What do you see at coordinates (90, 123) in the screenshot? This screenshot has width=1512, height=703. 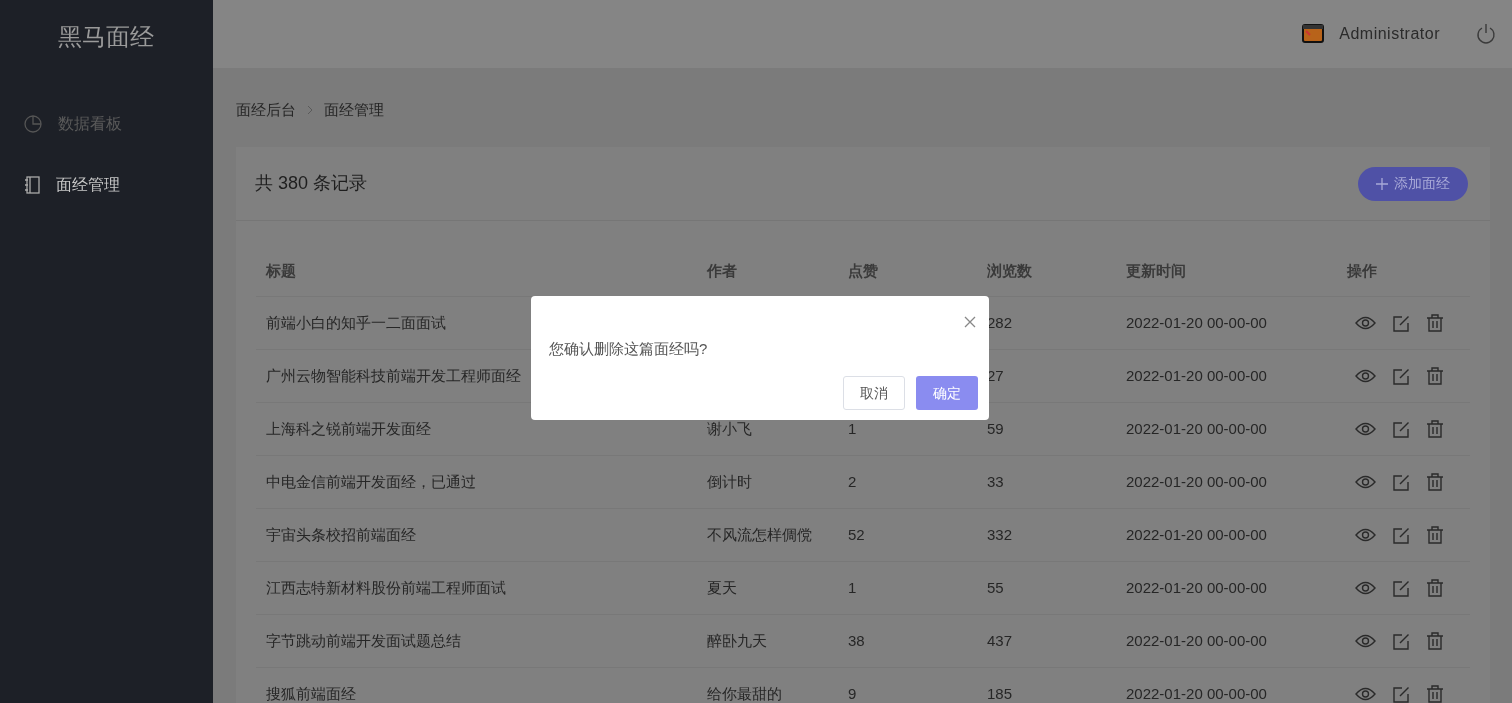 I see `nav-item: 数据看板` at bounding box center [90, 123].